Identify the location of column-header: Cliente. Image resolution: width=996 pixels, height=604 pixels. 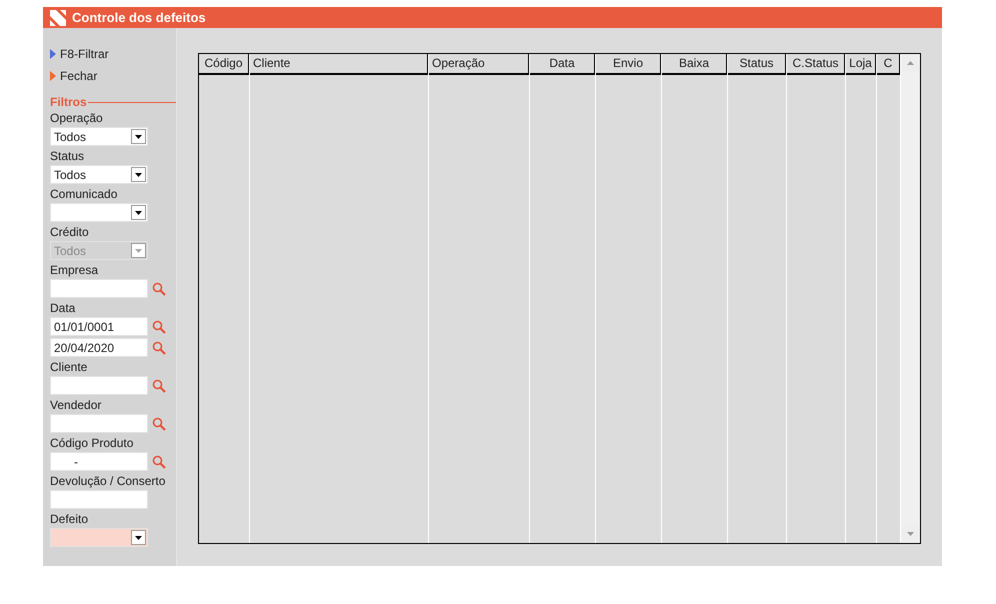
(339, 64).